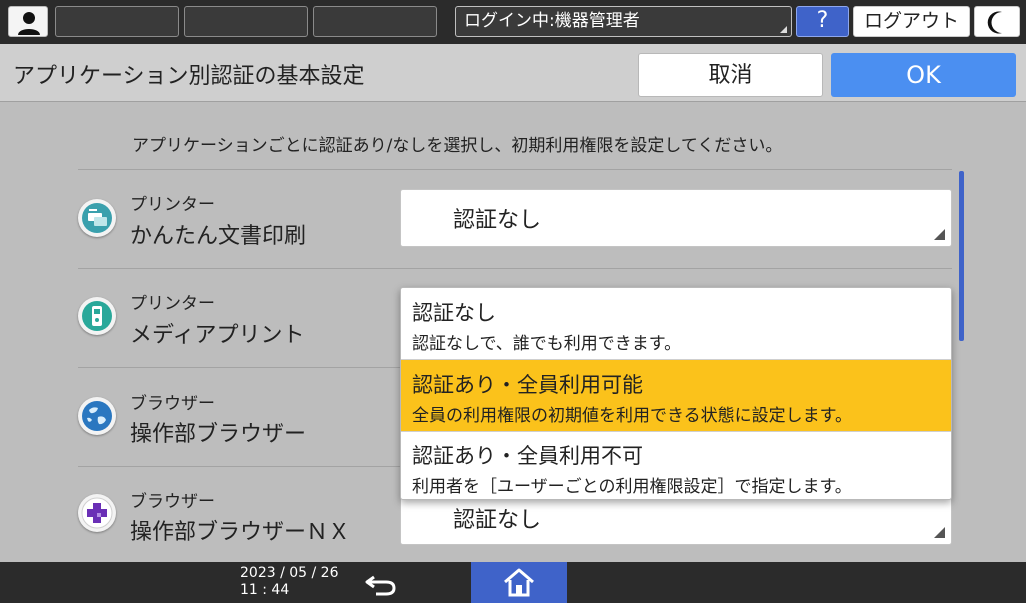 The width and height of the screenshot is (1026, 603). Describe the element at coordinates (513, 73) in the screenshot. I see `header: アプリケーション別認証の基本設定 取消 OK` at that location.